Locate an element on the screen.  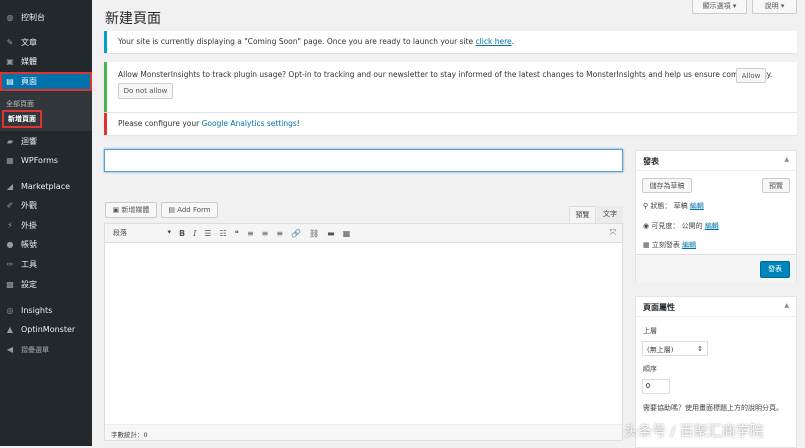
sidebar-item-marketplace: ◢ Marketplace is located at coordinates (46, 186).